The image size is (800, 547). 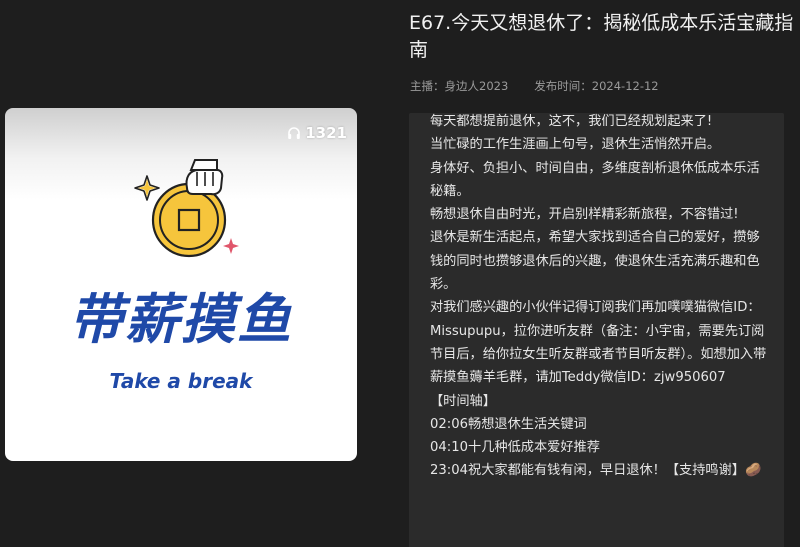 What do you see at coordinates (181, 319) in the screenshot?
I see `brand-title: 带薪摸鱼` at bounding box center [181, 319].